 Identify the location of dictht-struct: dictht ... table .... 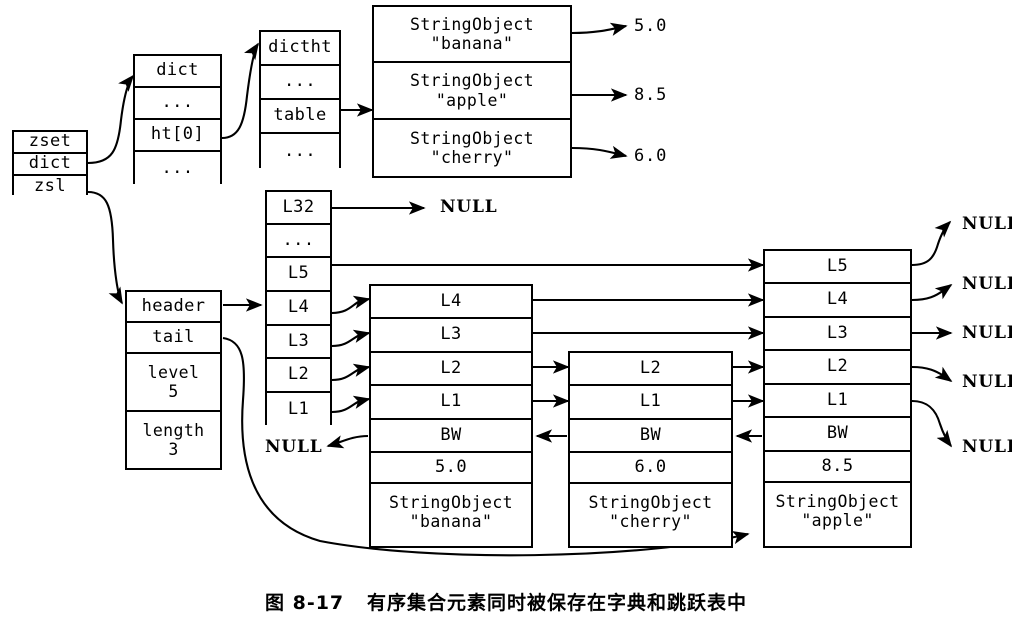
(300, 100).